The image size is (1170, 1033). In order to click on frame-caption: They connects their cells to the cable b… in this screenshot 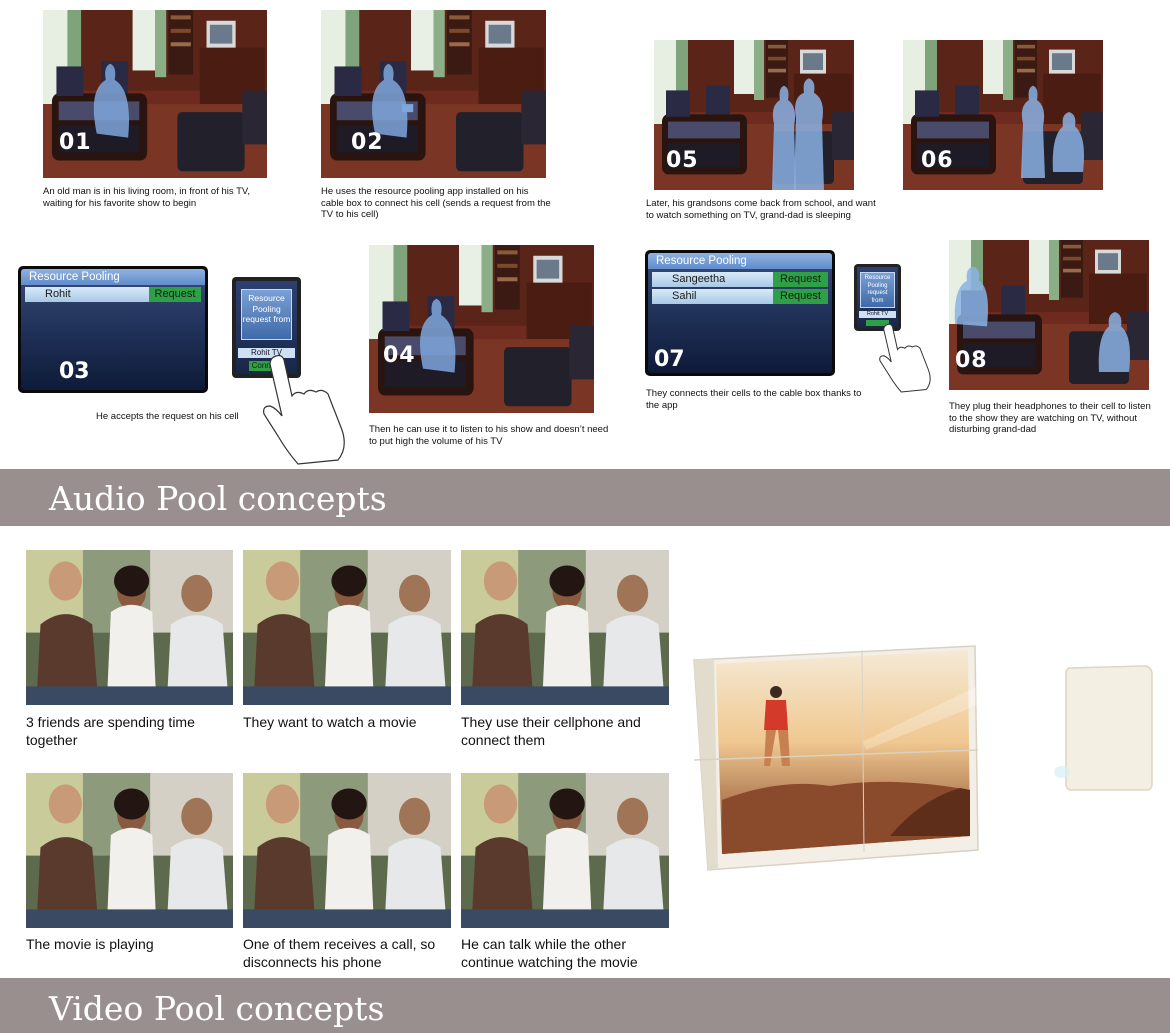, I will do `click(754, 399)`.